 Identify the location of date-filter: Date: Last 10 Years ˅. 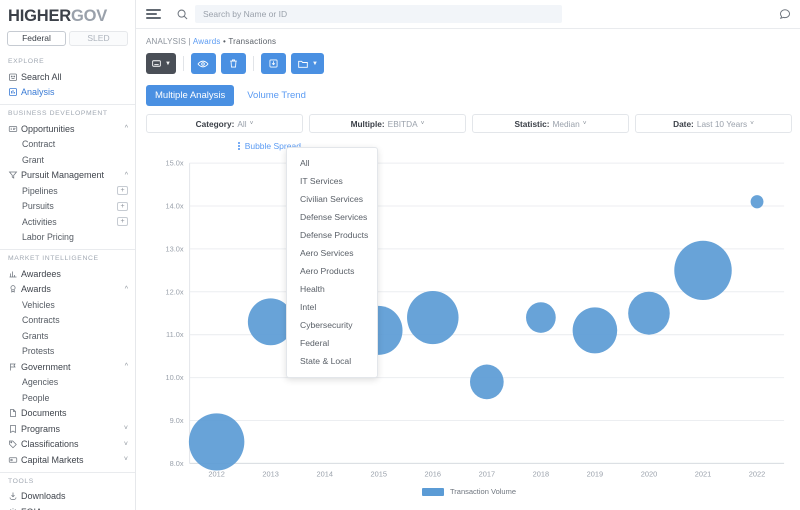
(713, 123).